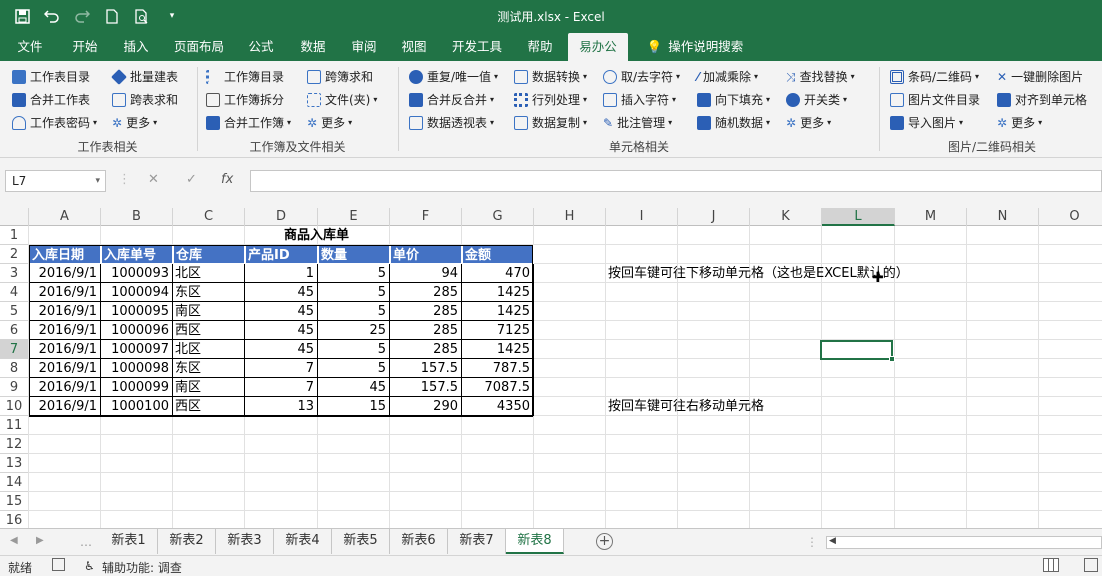  I want to click on enter-icon: ✓, so click(191, 179).